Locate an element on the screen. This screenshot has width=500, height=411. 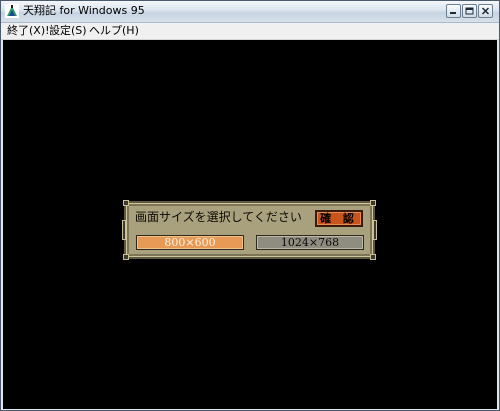
title-bar: 天翔記 for Windows 95 is located at coordinates (250, 12).